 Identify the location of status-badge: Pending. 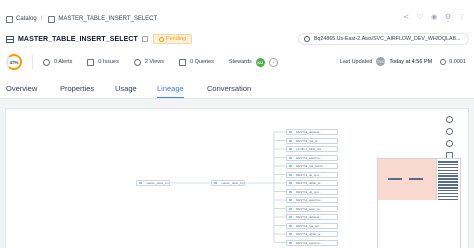
(172, 39).